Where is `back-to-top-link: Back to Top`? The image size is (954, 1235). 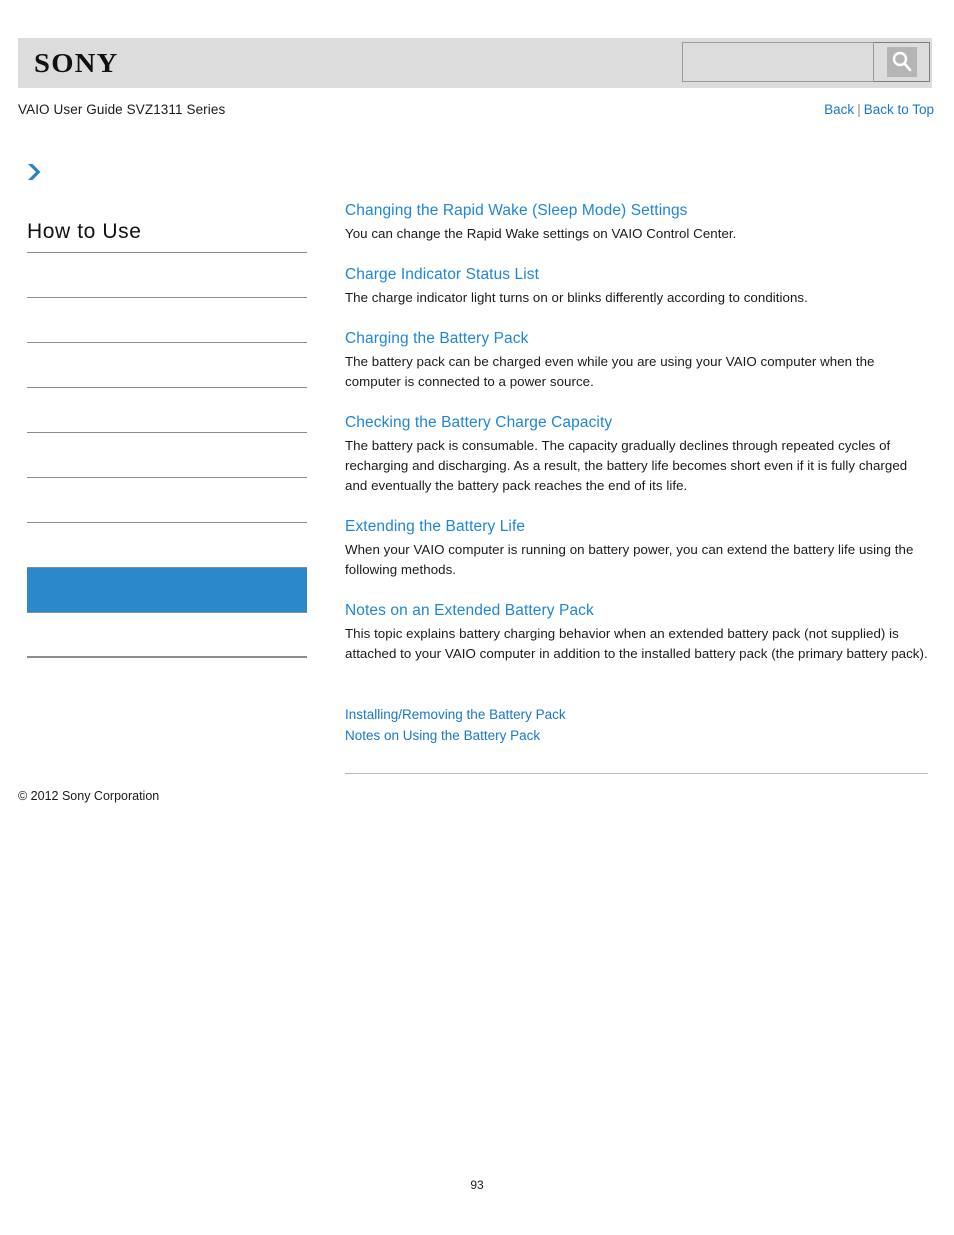 back-to-top-link: Back to Top is located at coordinates (899, 109).